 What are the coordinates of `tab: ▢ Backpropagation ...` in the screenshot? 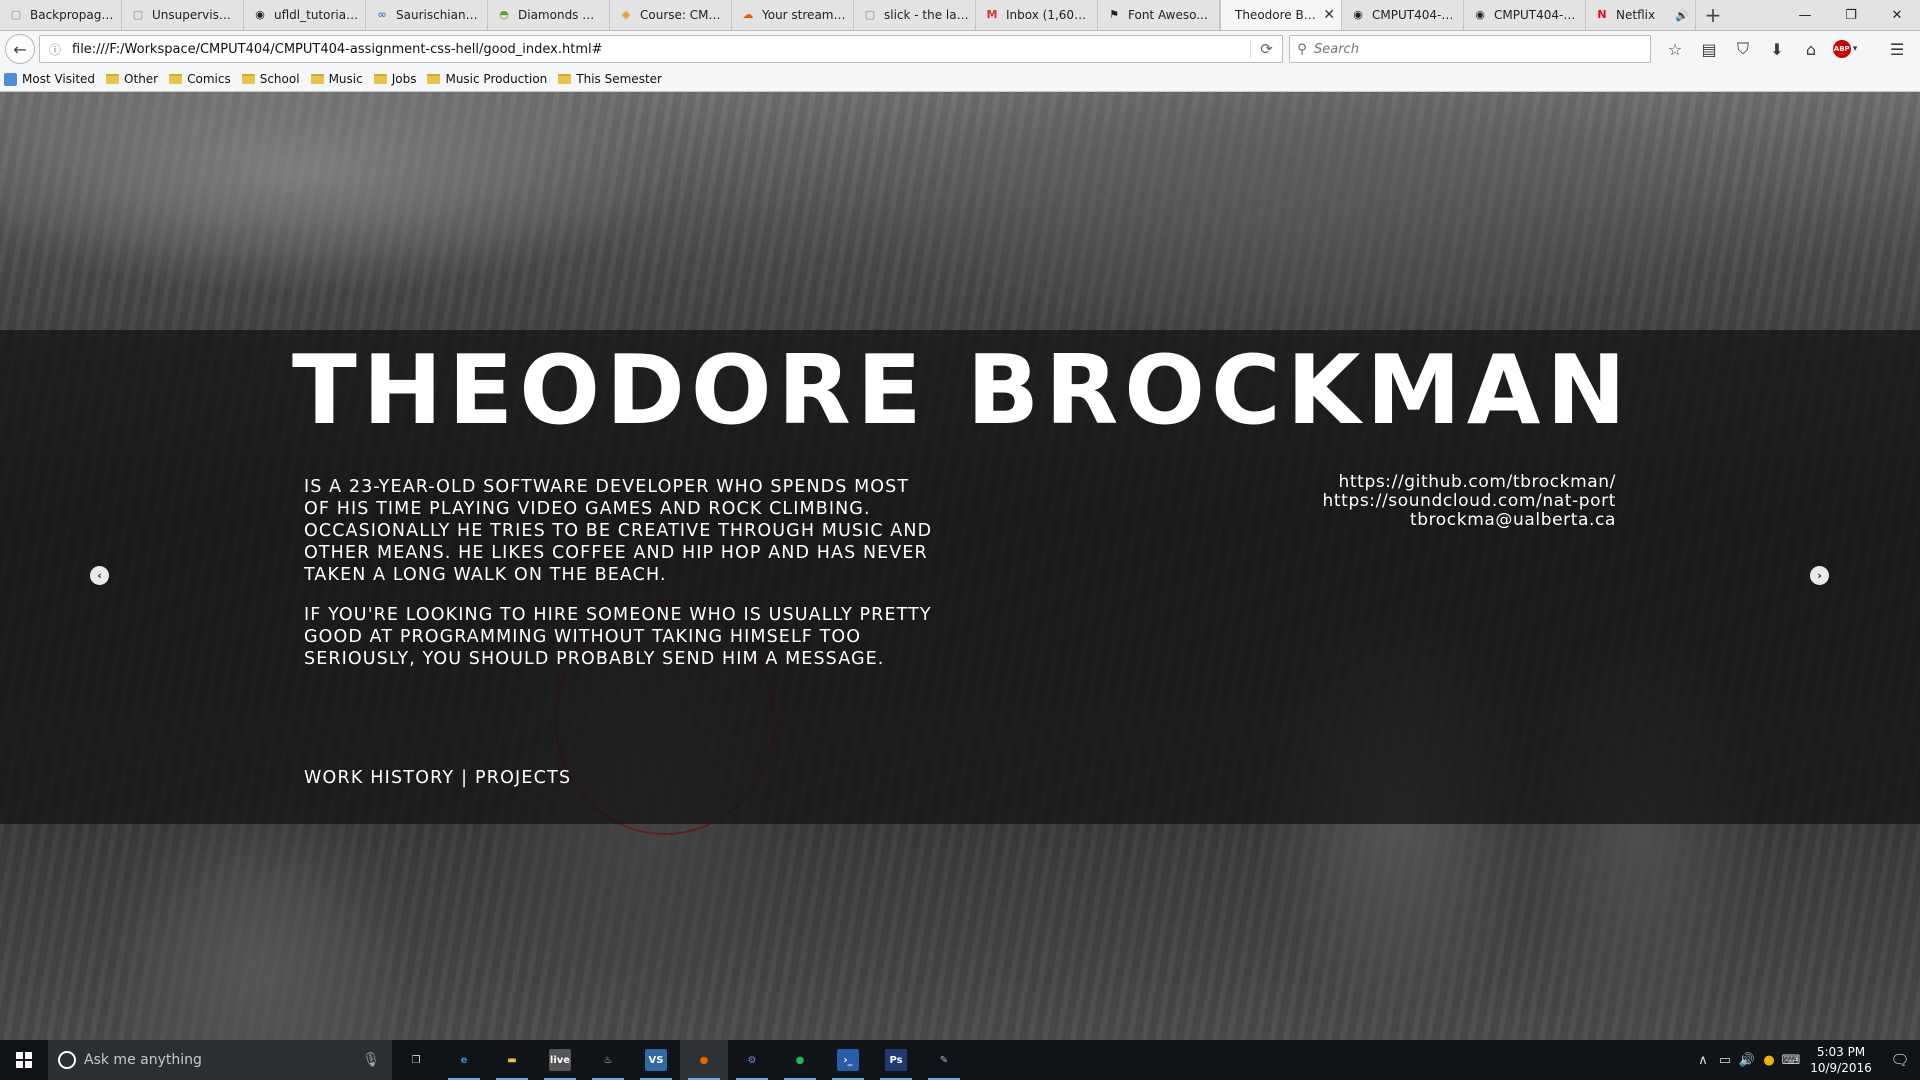 It's located at (61, 15).